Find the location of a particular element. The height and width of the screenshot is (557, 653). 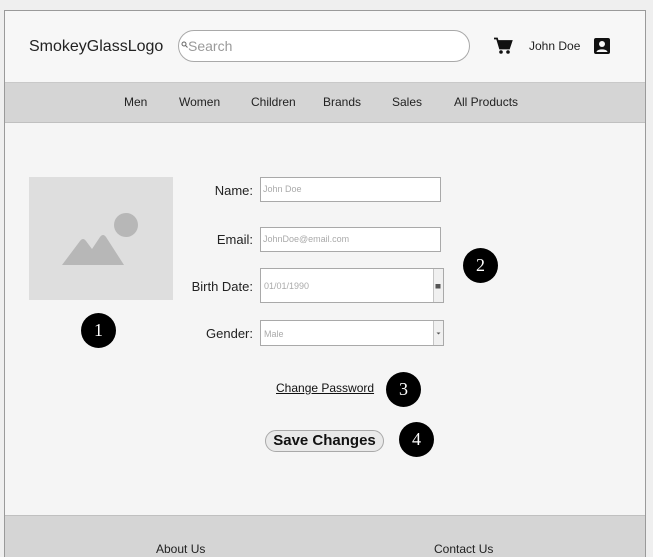

save-changes-button: Save Changes is located at coordinates (324, 441).